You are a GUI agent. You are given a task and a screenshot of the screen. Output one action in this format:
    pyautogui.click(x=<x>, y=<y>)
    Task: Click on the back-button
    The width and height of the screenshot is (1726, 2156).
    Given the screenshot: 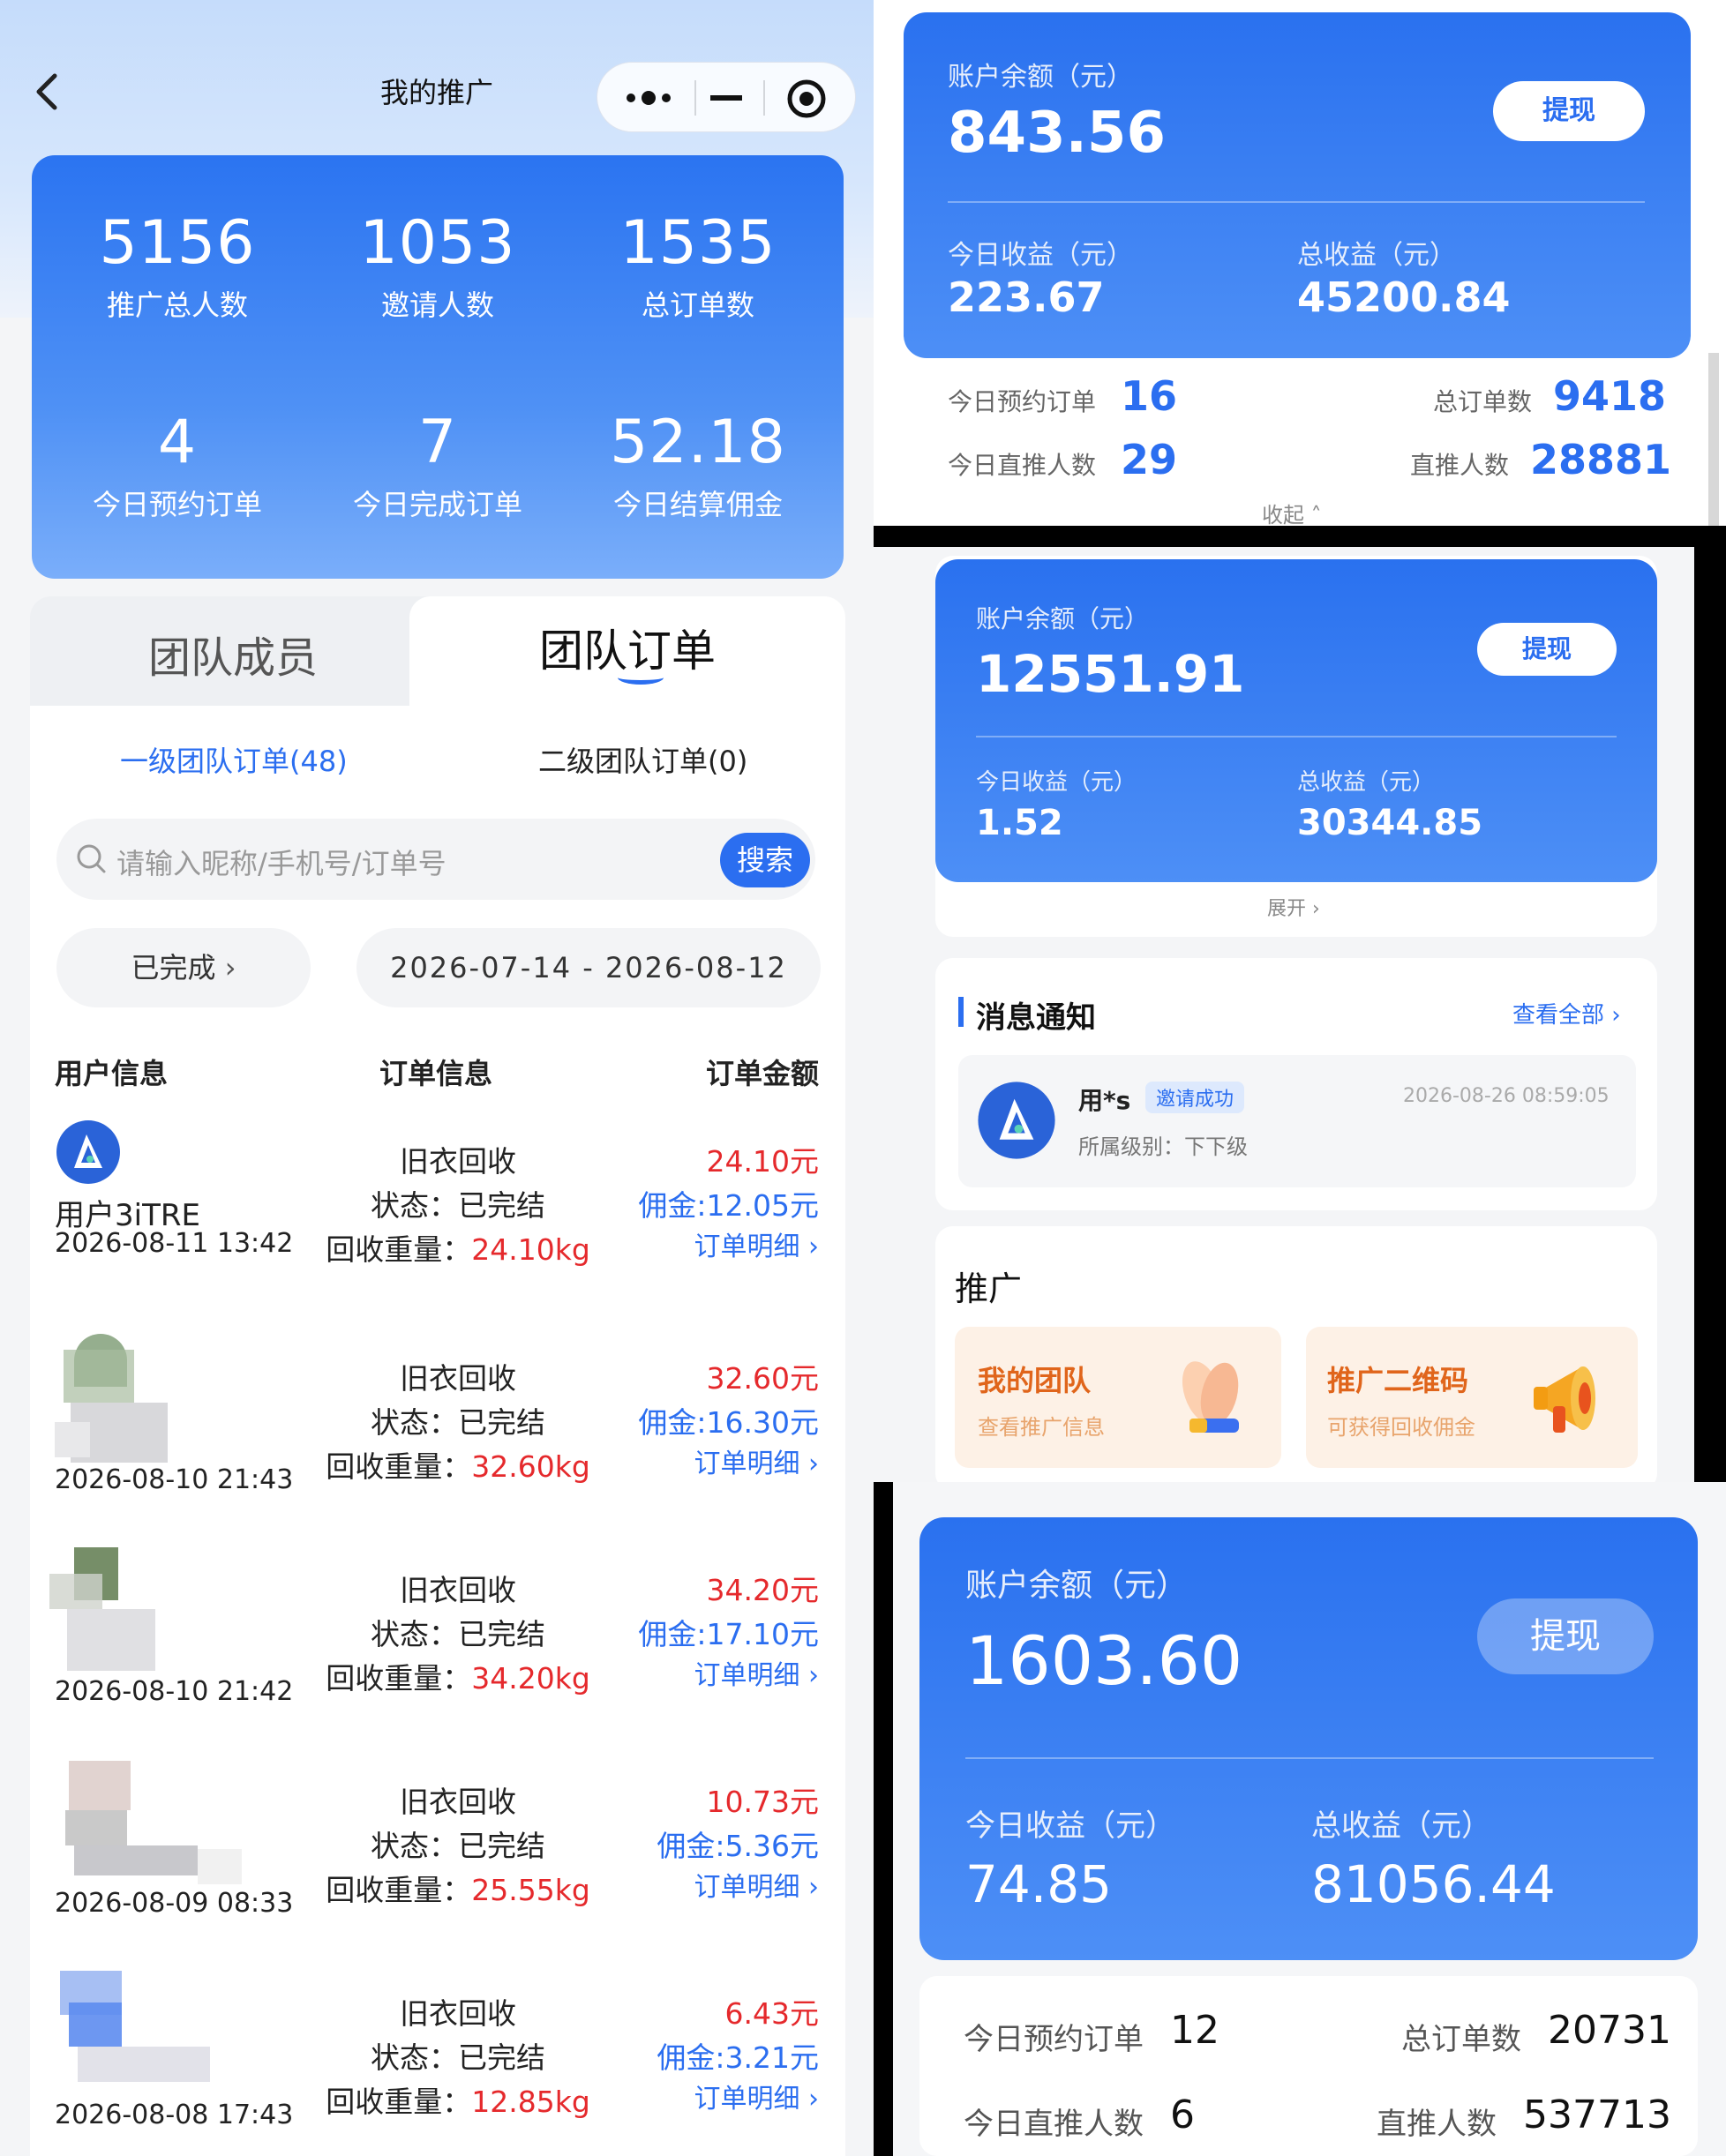 What is the action you would take?
    pyautogui.click(x=47, y=92)
    